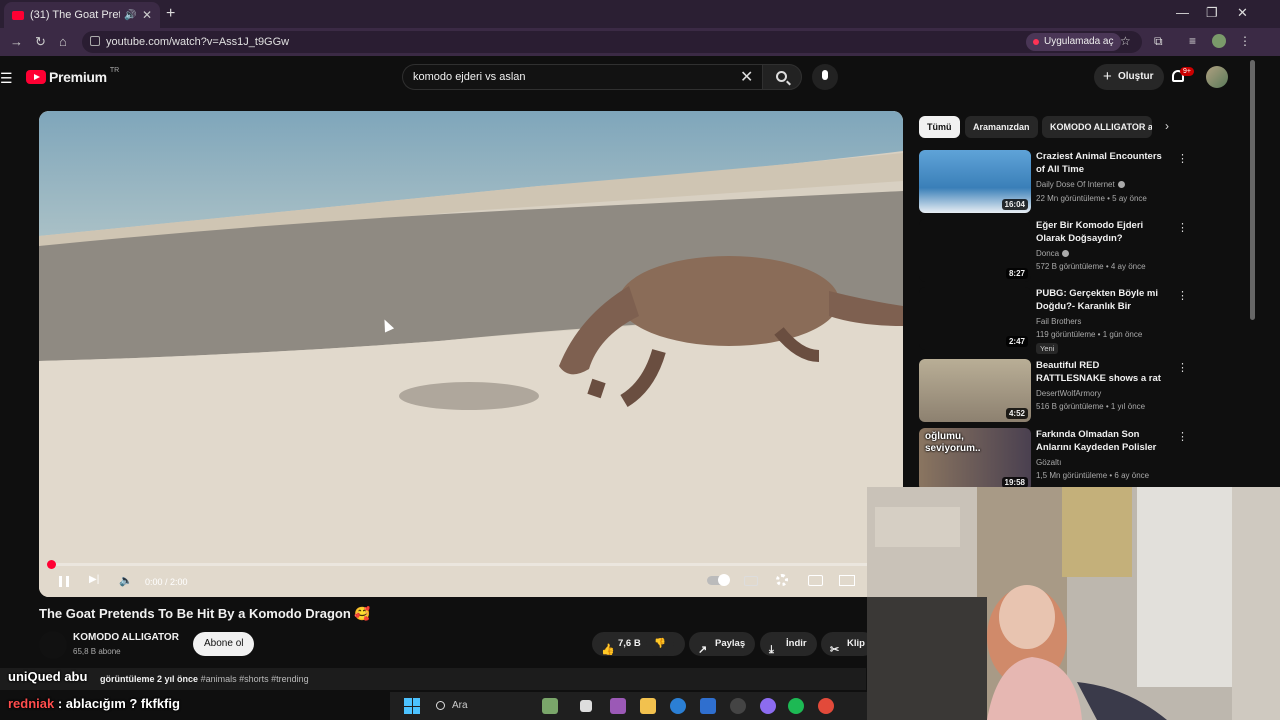 The width and height of the screenshot is (1280, 720). I want to click on url-text: youtube.com/watch?v=Ass1J_t9GGw, so click(198, 42).